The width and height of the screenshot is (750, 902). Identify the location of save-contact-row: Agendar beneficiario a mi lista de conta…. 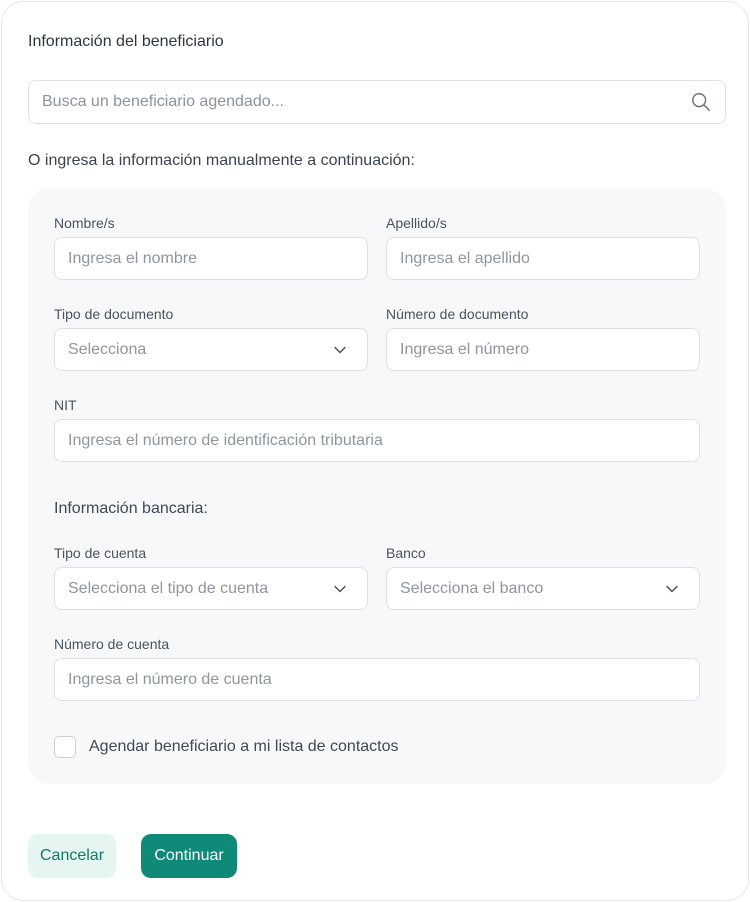
(226, 747).